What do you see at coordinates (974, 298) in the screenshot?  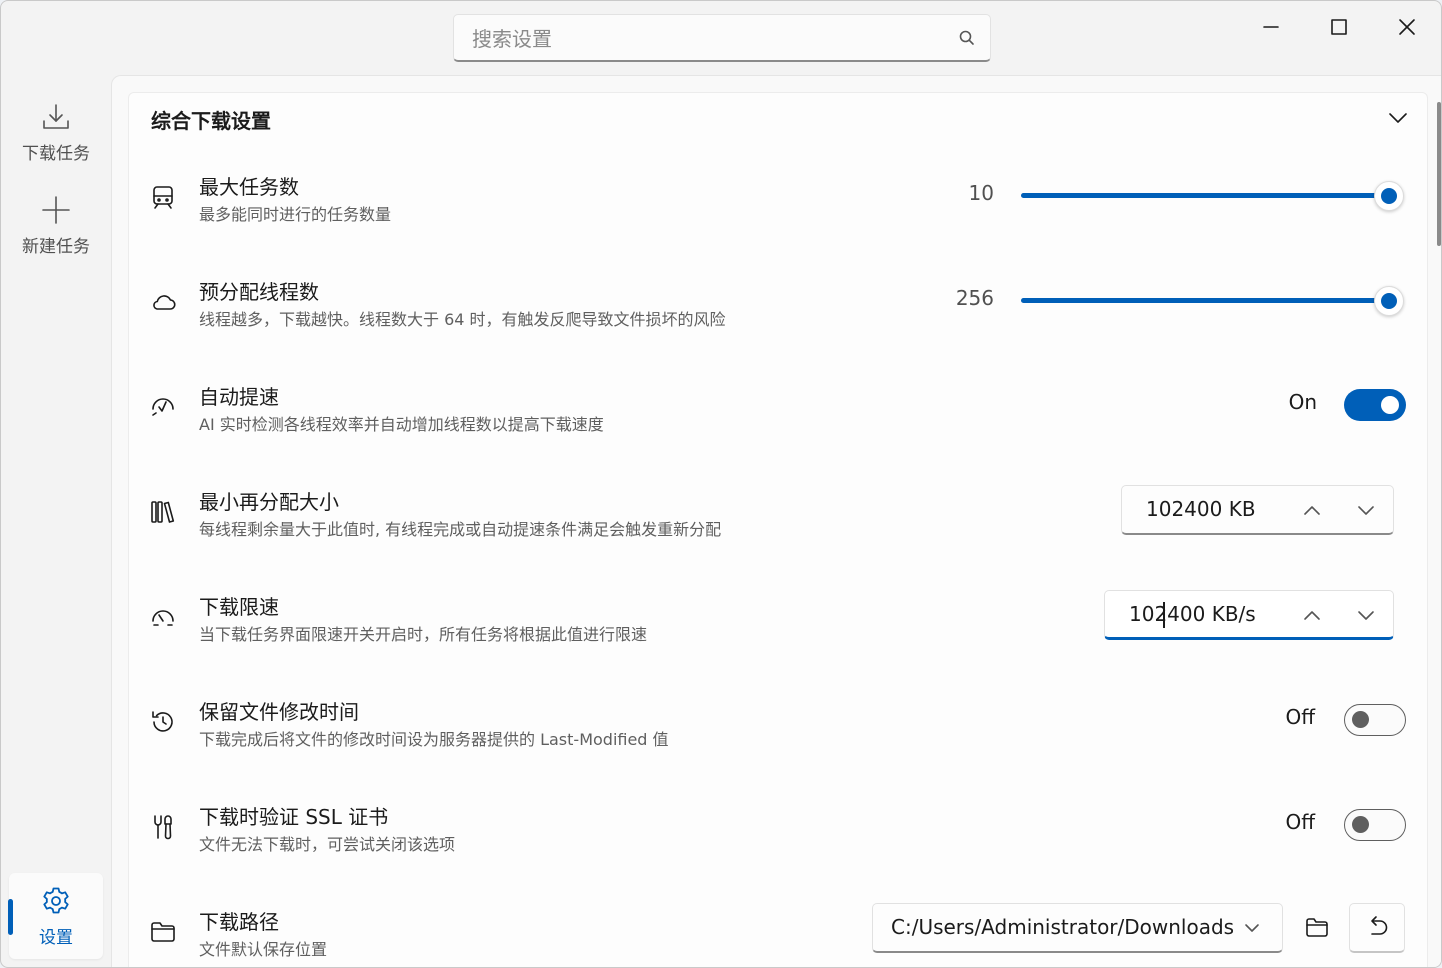 I see `slider-value: 256` at bounding box center [974, 298].